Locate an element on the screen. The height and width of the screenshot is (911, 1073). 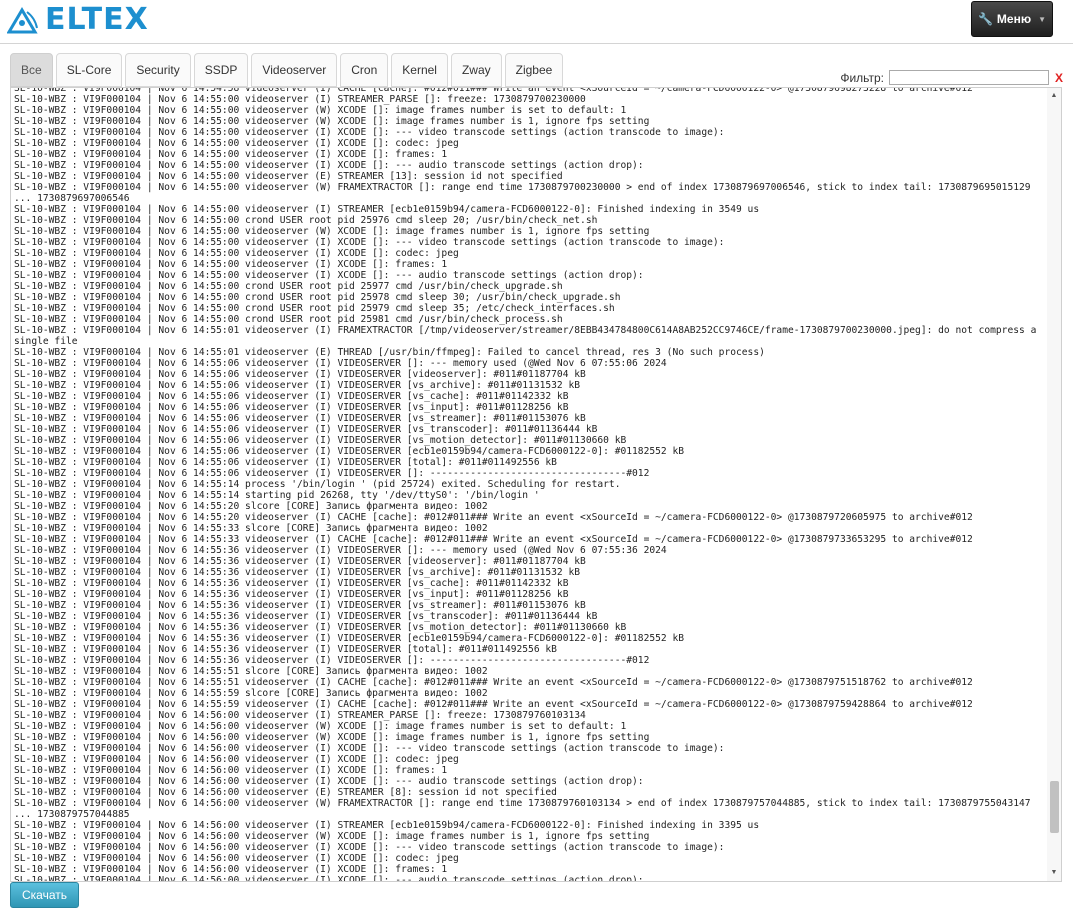
filter-bar: Фильтр: X is located at coordinates (951, 77).